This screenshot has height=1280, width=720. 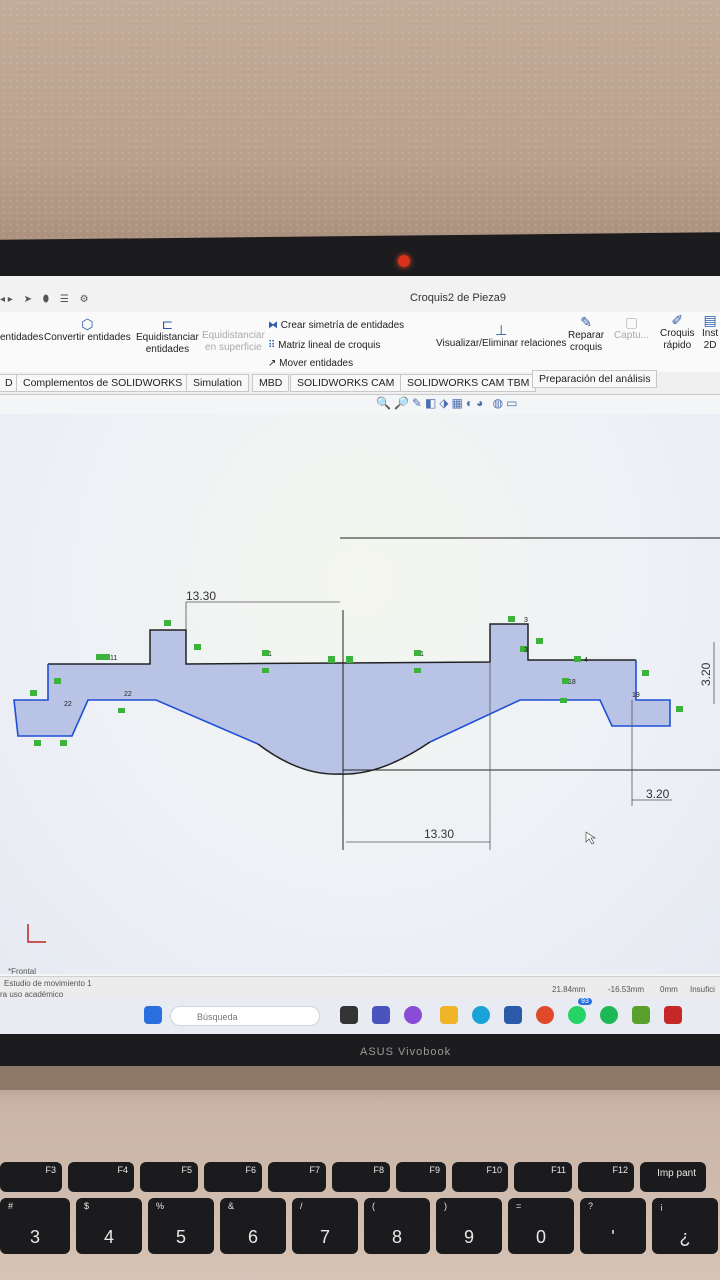 What do you see at coordinates (68, 704) in the screenshot?
I see `rel-label-22a: 22` at bounding box center [68, 704].